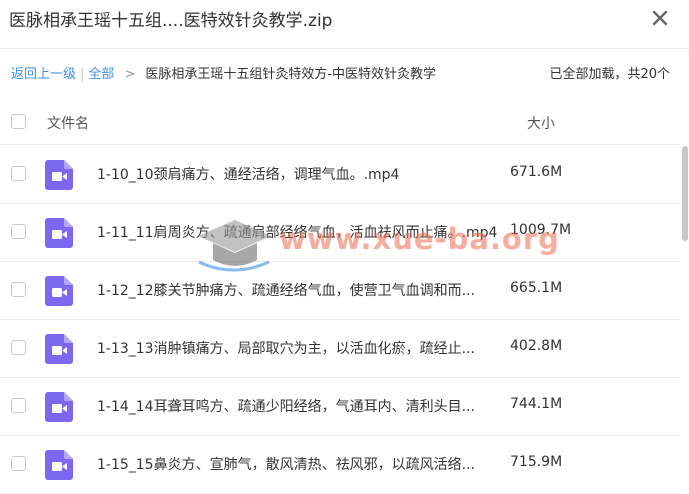  I want to click on table-row: 1-14_14耳聋耳鸣方、疏通少阳经络，气通耳内、清利头目... 744.1M, so click(340, 406).